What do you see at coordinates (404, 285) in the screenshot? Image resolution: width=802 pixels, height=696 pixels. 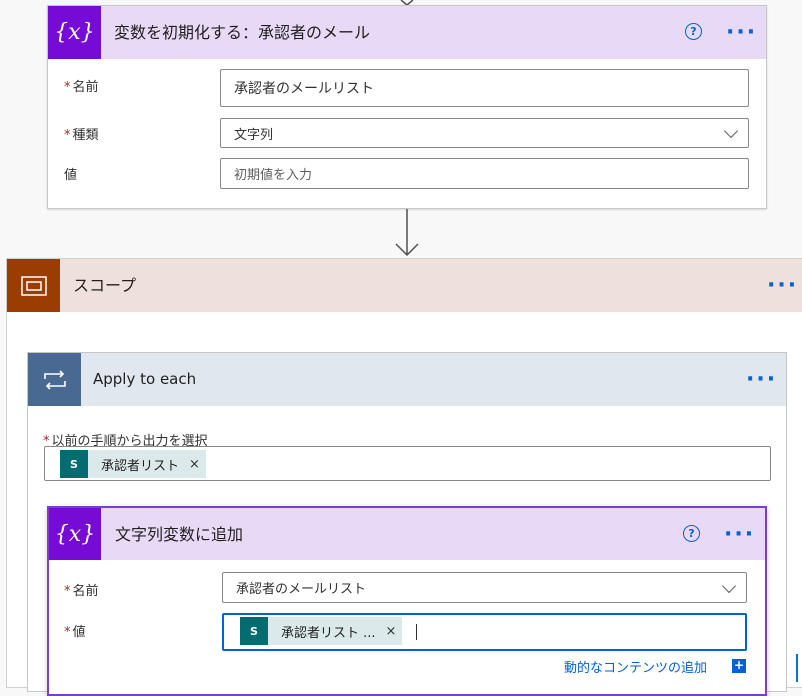 I see `scope-header: スコープ ···` at bounding box center [404, 285].